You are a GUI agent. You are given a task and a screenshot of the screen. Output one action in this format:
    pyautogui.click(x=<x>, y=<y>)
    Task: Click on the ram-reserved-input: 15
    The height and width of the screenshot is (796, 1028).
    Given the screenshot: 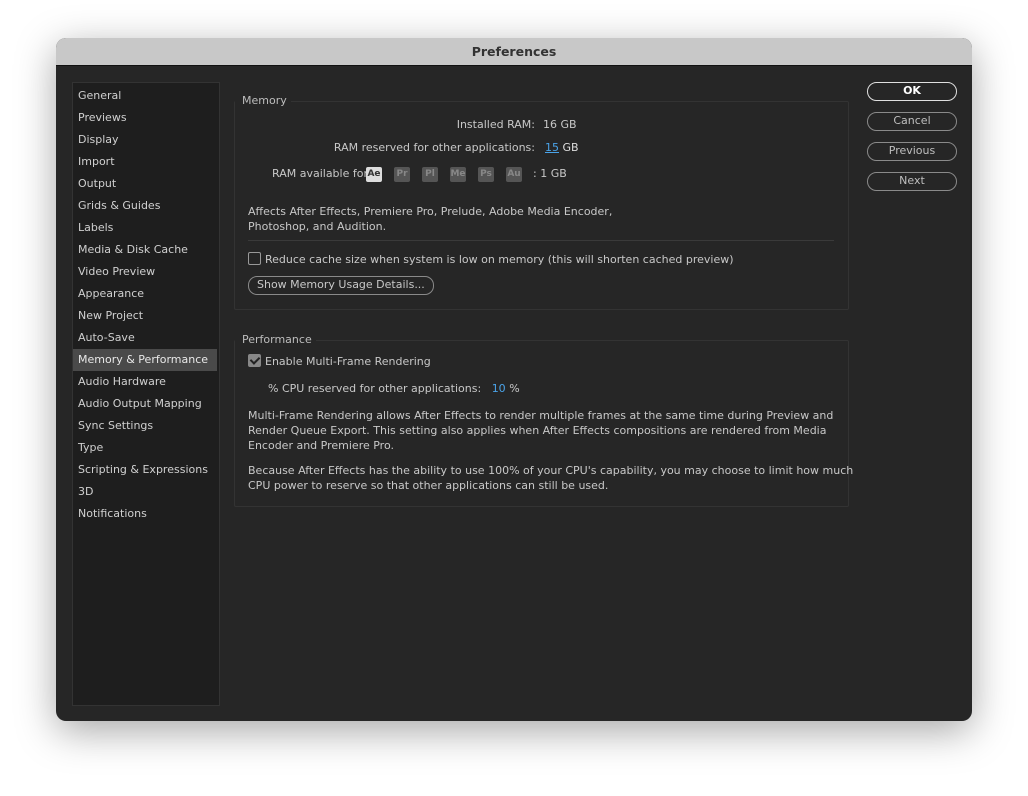 What is the action you would take?
    pyautogui.click(x=552, y=147)
    